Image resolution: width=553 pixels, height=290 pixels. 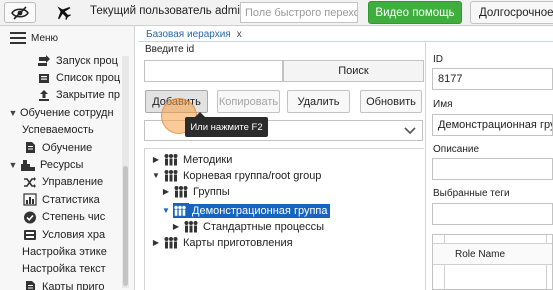 I want to click on sidebar-item: Закрытие пр, so click(x=61, y=95).